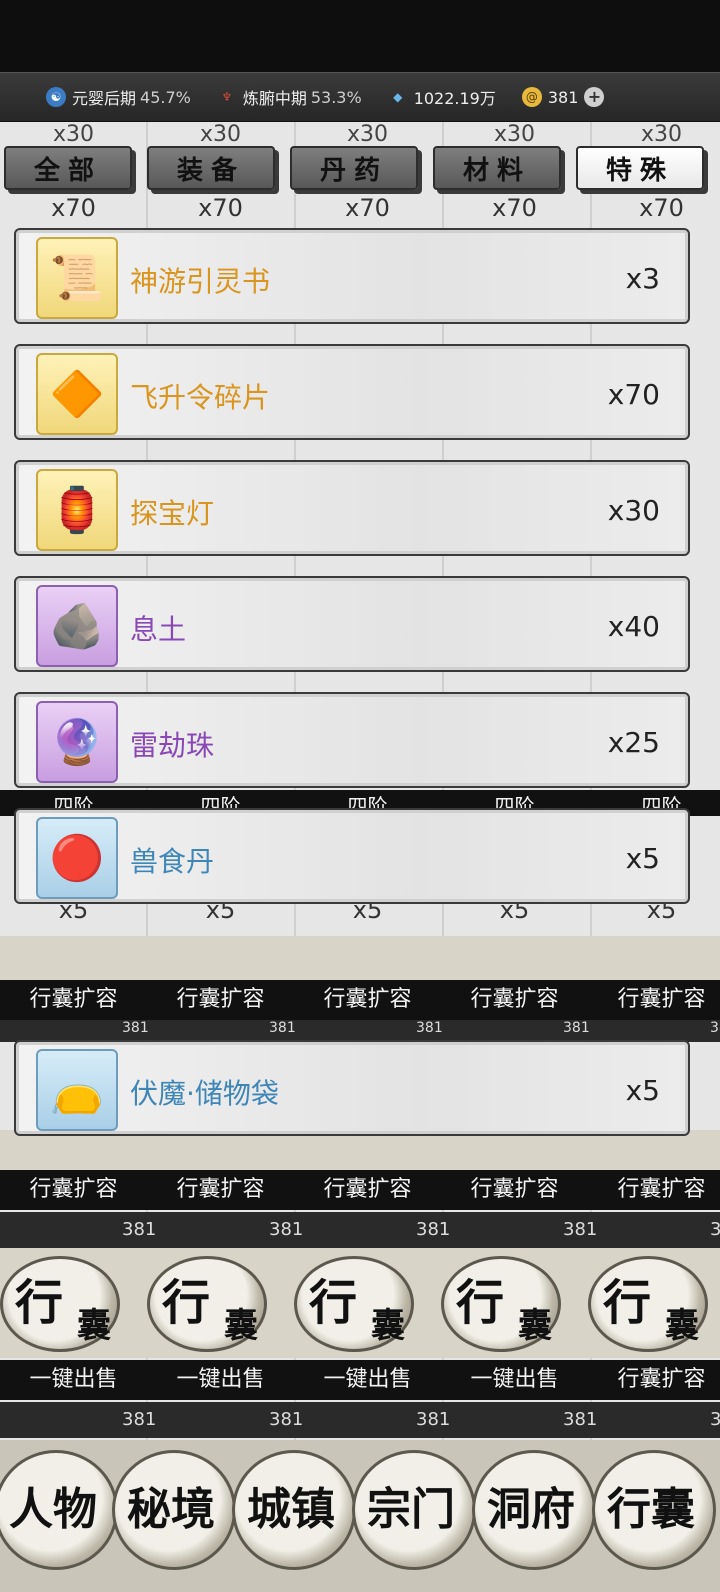 The image size is (720, 1592). I want to click on gold-value: 381, so click(563, 97).